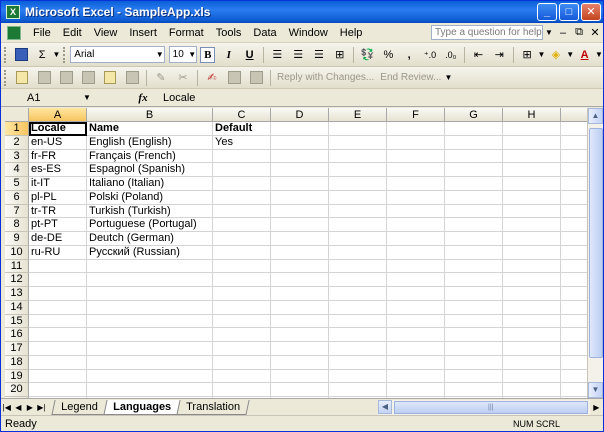  I want to click on row-header: 16, so click(17, 335).